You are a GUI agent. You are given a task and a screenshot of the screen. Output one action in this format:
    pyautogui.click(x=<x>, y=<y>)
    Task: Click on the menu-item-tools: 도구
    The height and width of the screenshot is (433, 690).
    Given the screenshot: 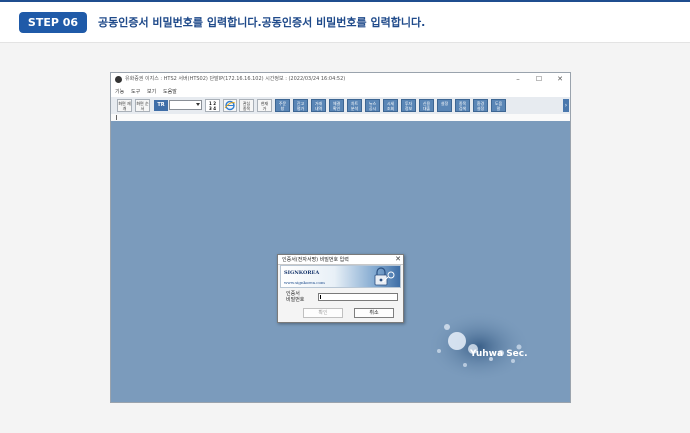 What is the action you would take?
    pyautogui.click(x=135, y=91)
    